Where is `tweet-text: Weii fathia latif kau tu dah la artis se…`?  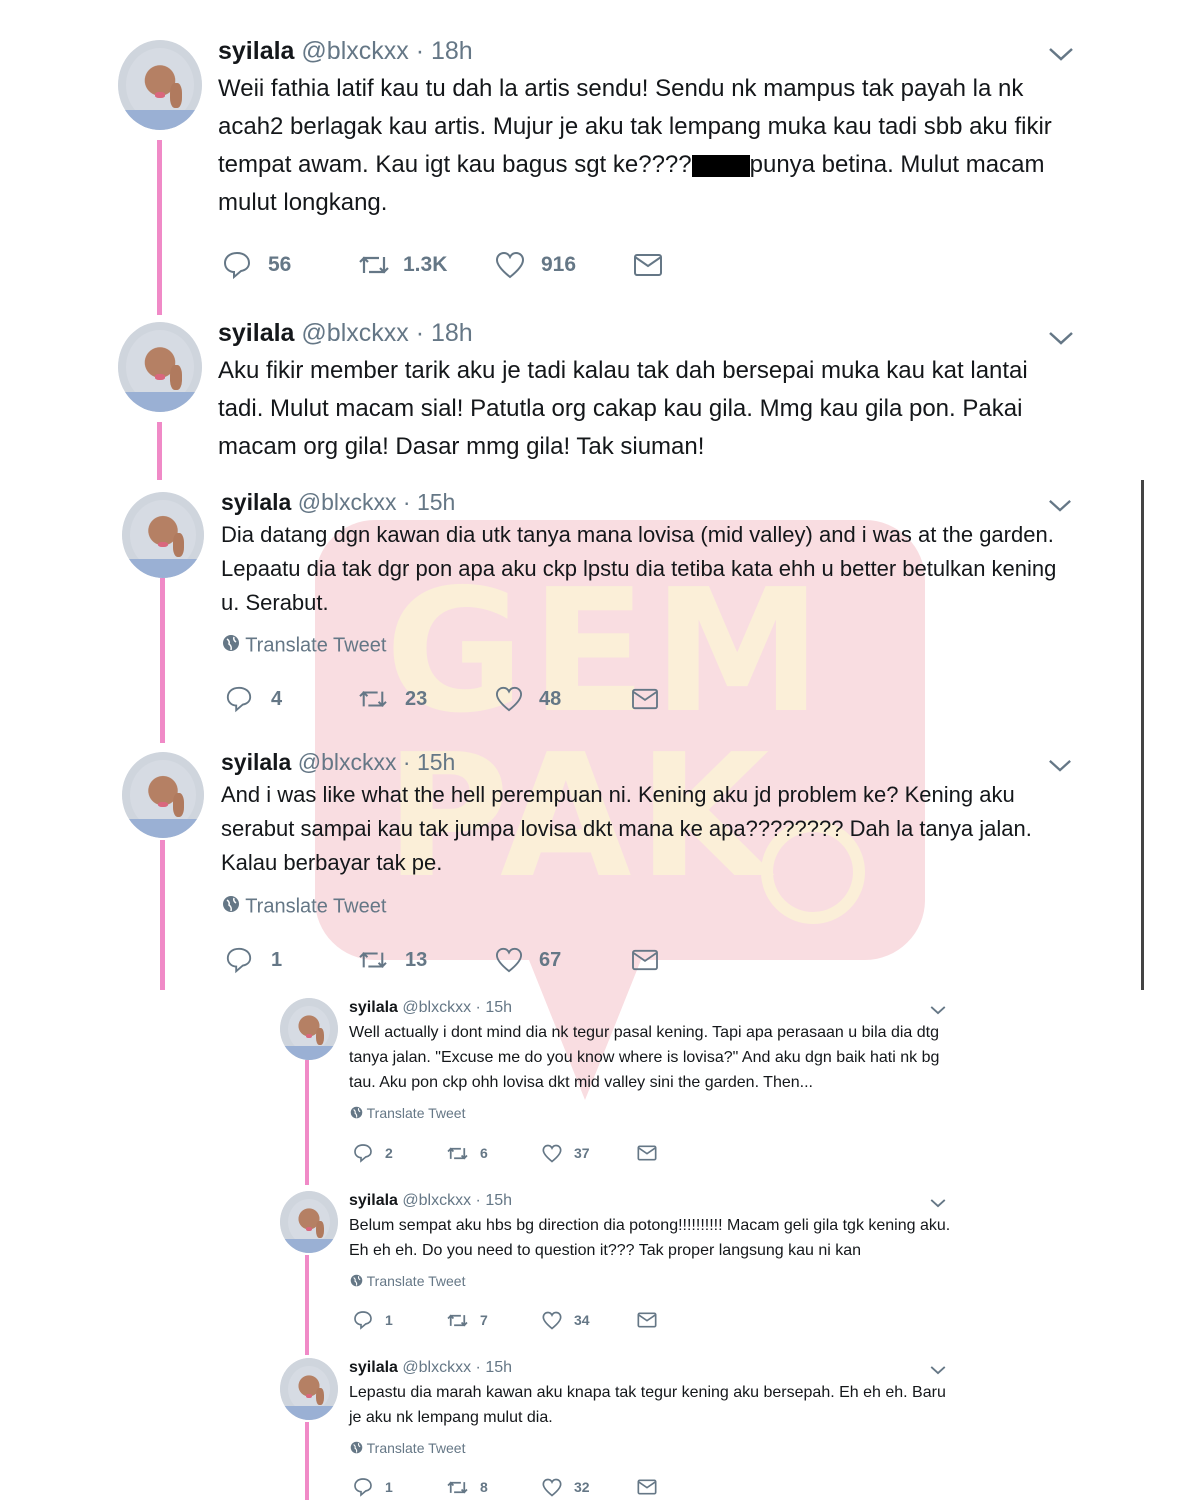 tweet-text: Weii fathia latif kau tu dah la artis se… is located at coordinates (635, 145).